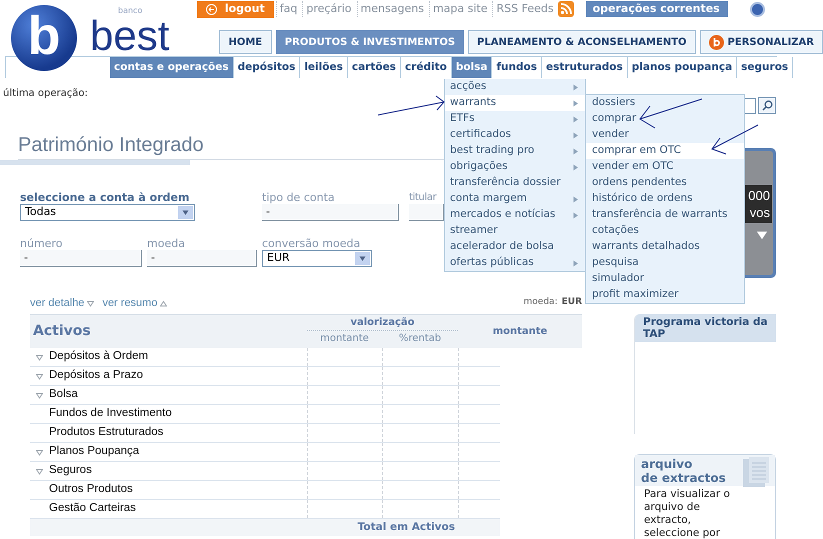 The width and height of the screenshot is (823, 539). Describe the element at coordinates (166, 243) in the screenshot. I see `field-label: moeda` at that location.